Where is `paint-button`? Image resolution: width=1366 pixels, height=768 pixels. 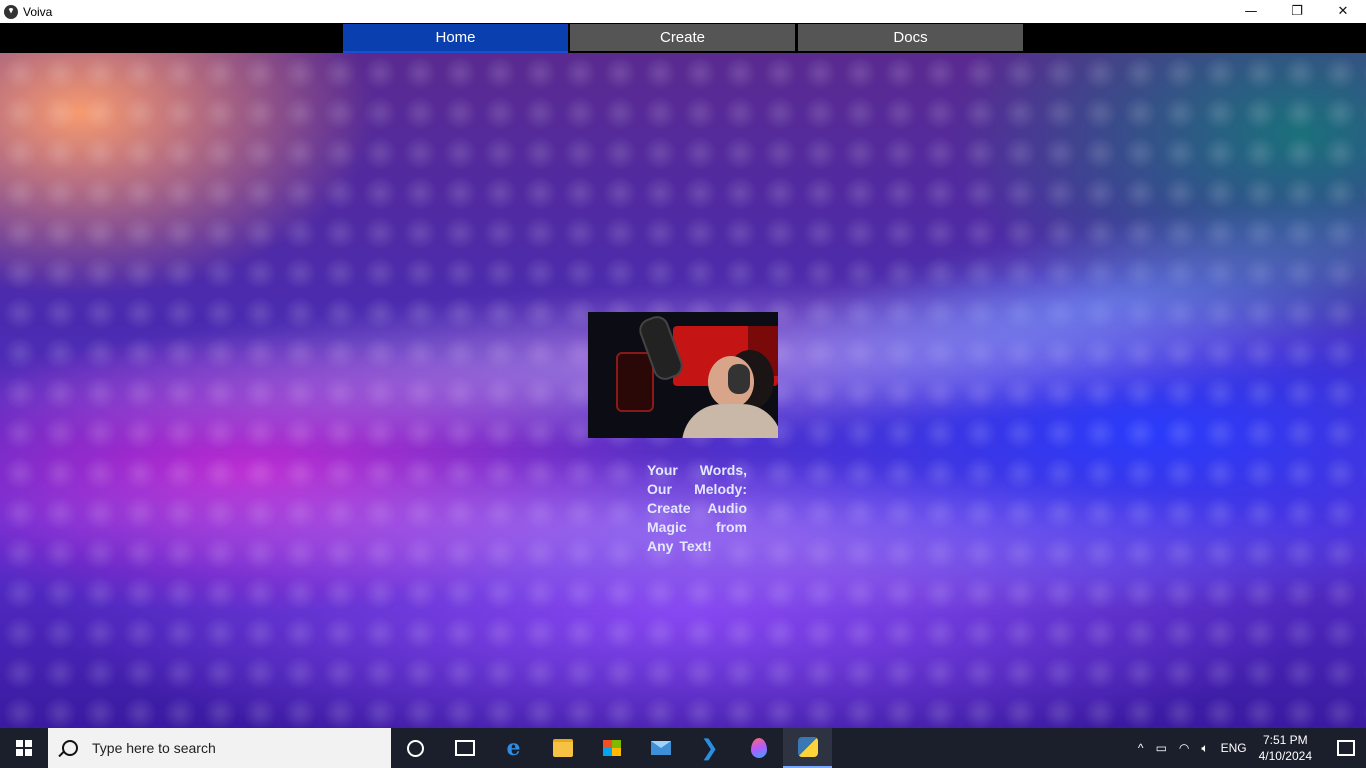
paint-button is located at coordinates (758, 748).